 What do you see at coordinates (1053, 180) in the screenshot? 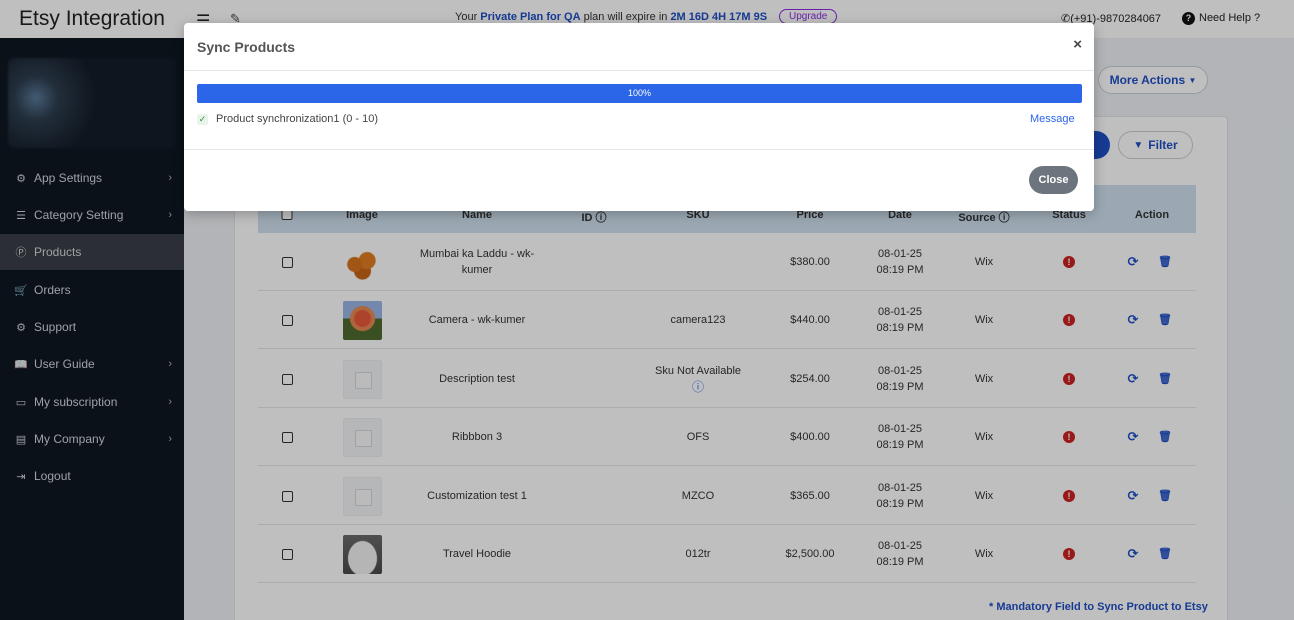
I see `close-button: Close` at bounding box center [1053, 180].